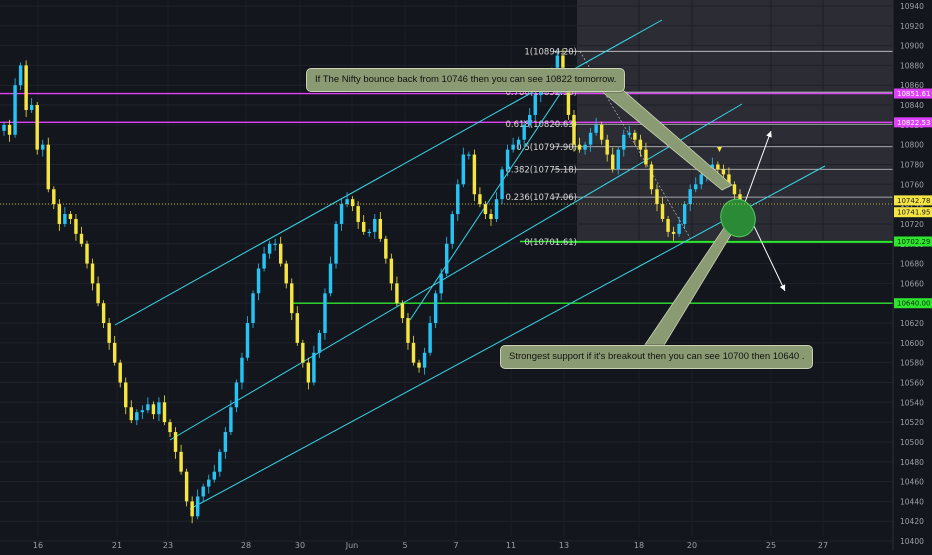 Image resolution: width=932 pixels, height=555 pixels. Describe the element at coordinates (404, 545) in the screenshot. I see `x-tick-label: 5` at that location.